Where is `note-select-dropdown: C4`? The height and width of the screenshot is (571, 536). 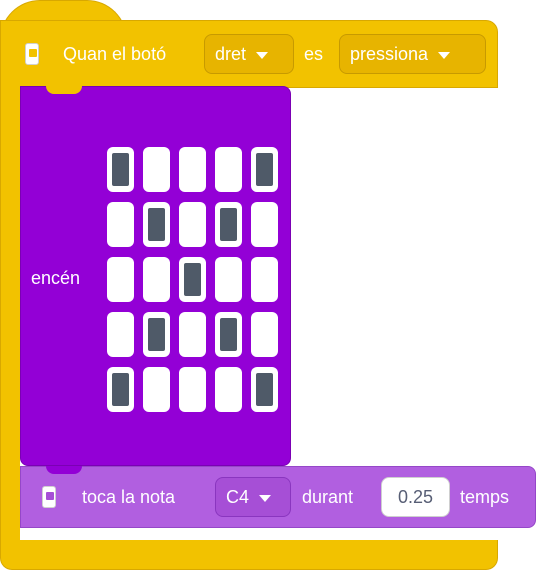
note-select-dropdown: C4 is located at coordinates (253, 497).